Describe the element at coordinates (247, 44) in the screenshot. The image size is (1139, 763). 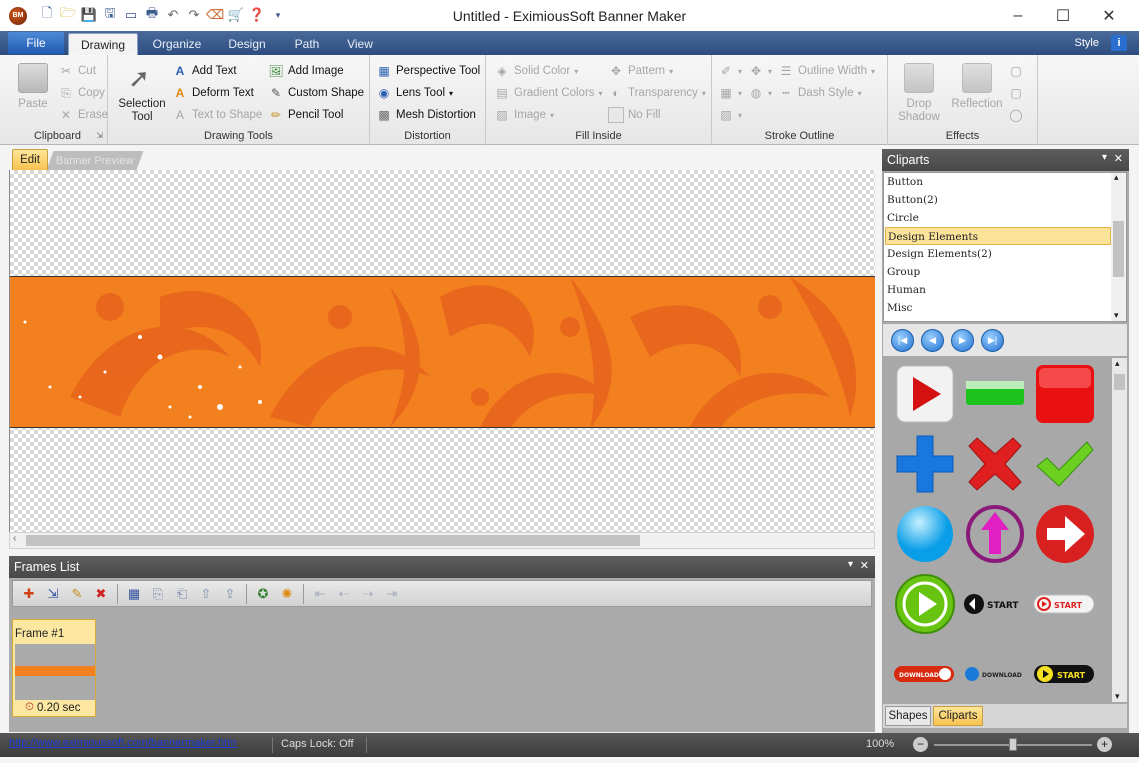
I see `tab-design: Design` at that location.